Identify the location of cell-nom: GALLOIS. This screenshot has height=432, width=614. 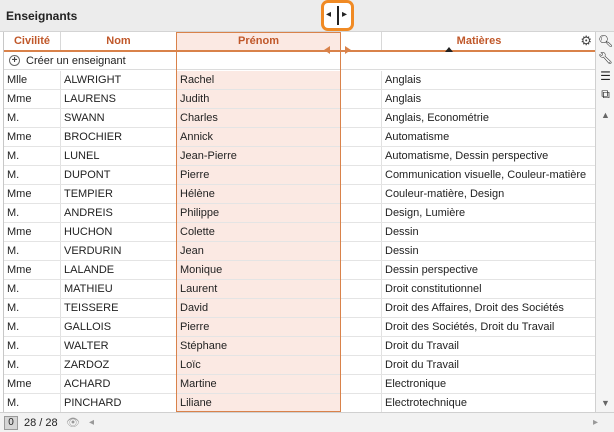
(119, 327).